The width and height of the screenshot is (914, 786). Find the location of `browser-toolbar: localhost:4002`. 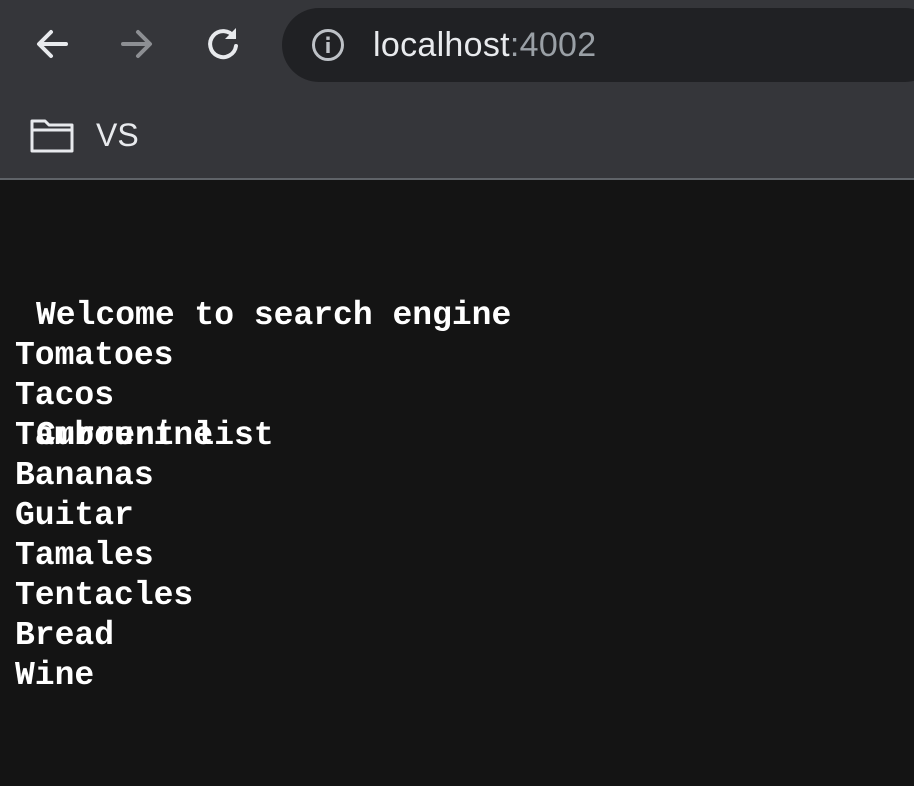

browser-toolbar: localhost:4002 is located at coordinates (457, 46).